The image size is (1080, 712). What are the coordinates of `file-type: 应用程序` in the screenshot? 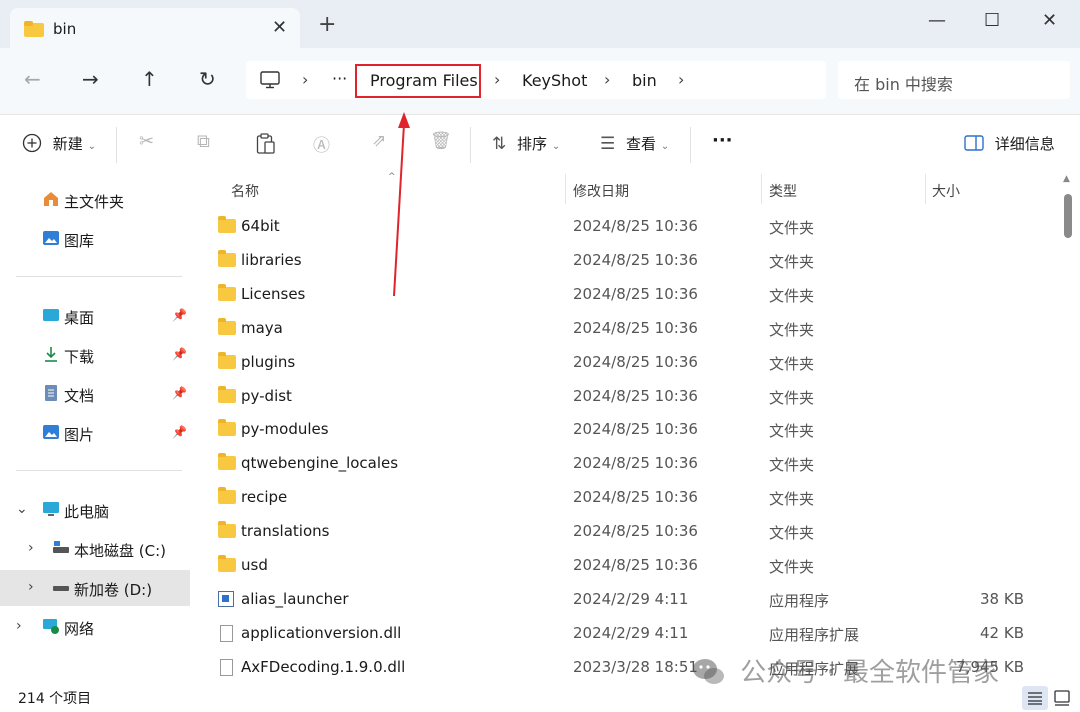 It's located at (799, 600).